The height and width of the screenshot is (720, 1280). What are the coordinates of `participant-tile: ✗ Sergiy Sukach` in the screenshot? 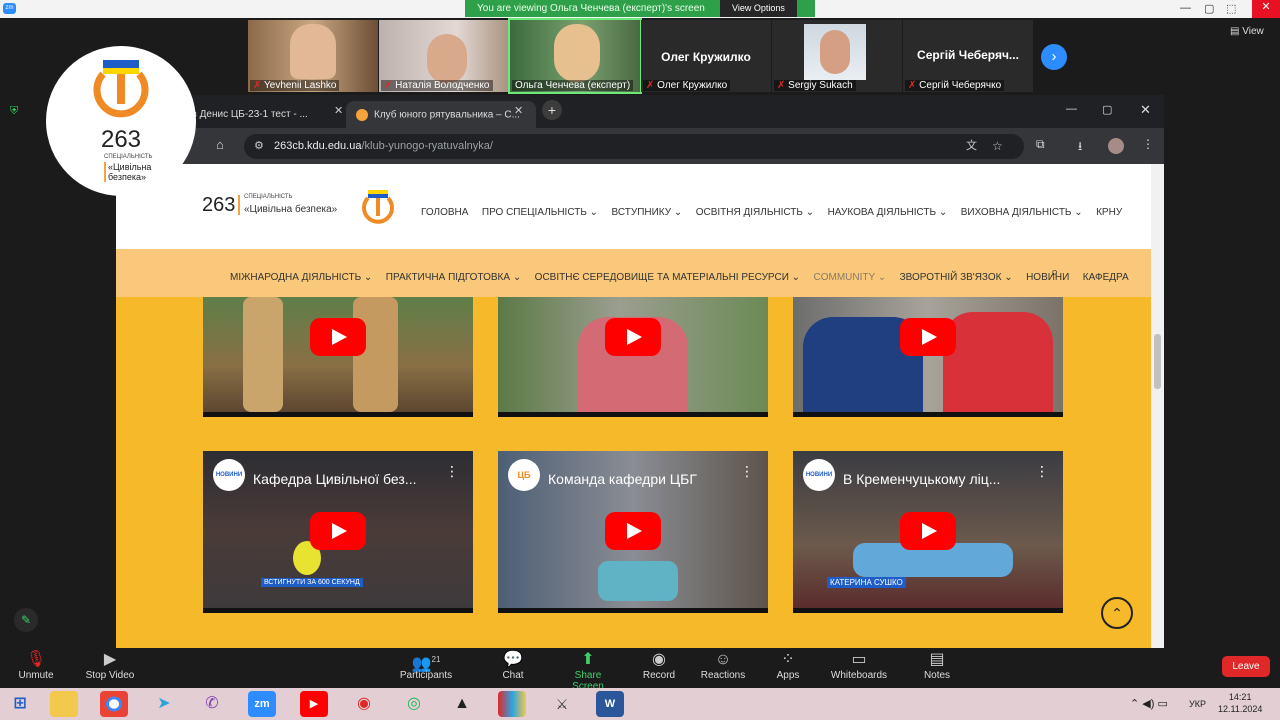 It's located at (837, 56).